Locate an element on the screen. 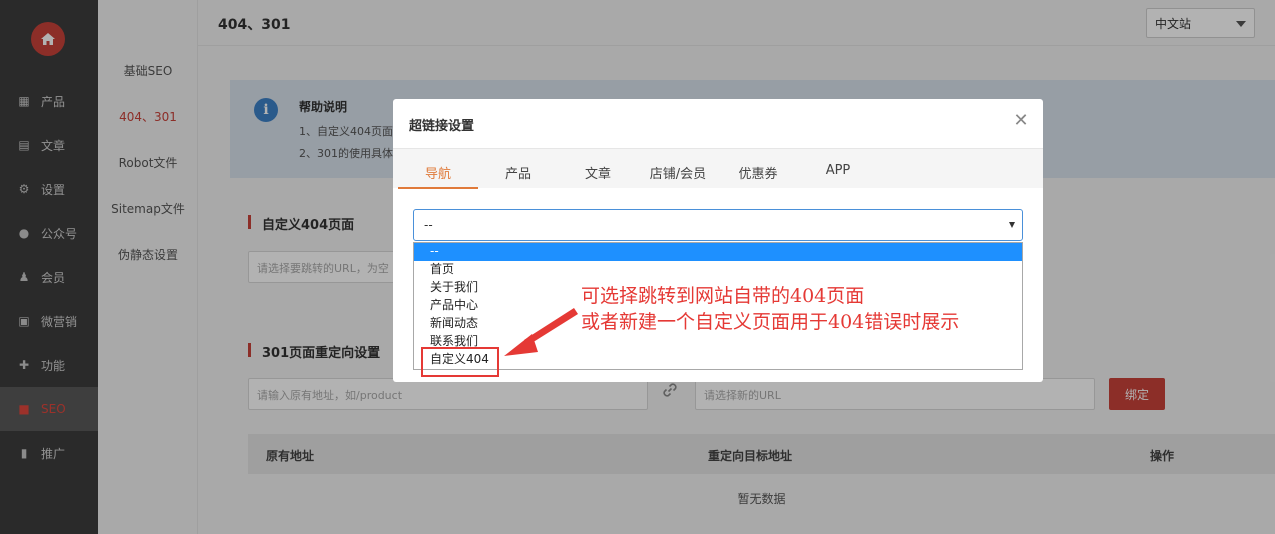 This screenshot has height=534, width=1275. annotation-text: 可选择跳转到网站自带的404页面 或者新建一个自定义页面用于404错误时展示 is located at coordinates (770, 309).